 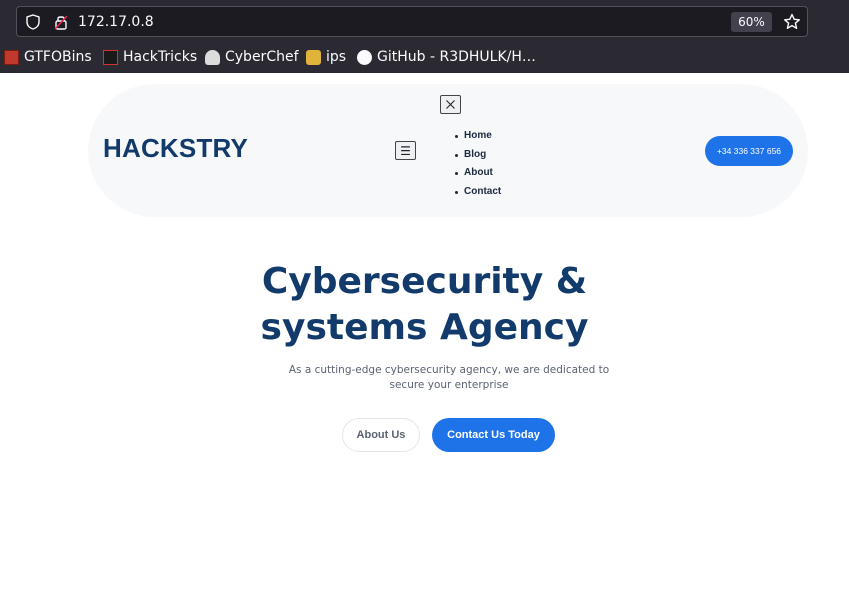 What do you see at coordinates (116, 22) in the screenshot?
I see `url-text: 172.17.0.8` at bounding box center [116, 22].